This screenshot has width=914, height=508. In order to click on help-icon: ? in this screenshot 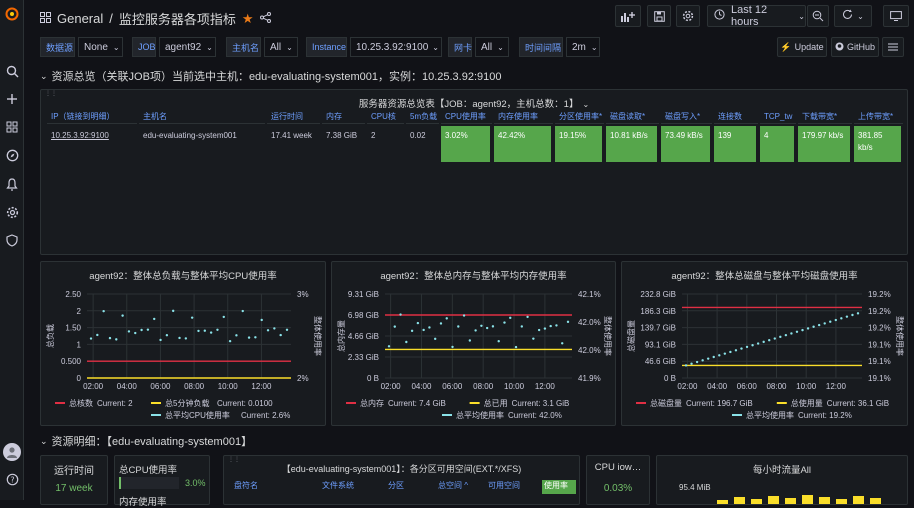, I will do `click(12, 479)`.